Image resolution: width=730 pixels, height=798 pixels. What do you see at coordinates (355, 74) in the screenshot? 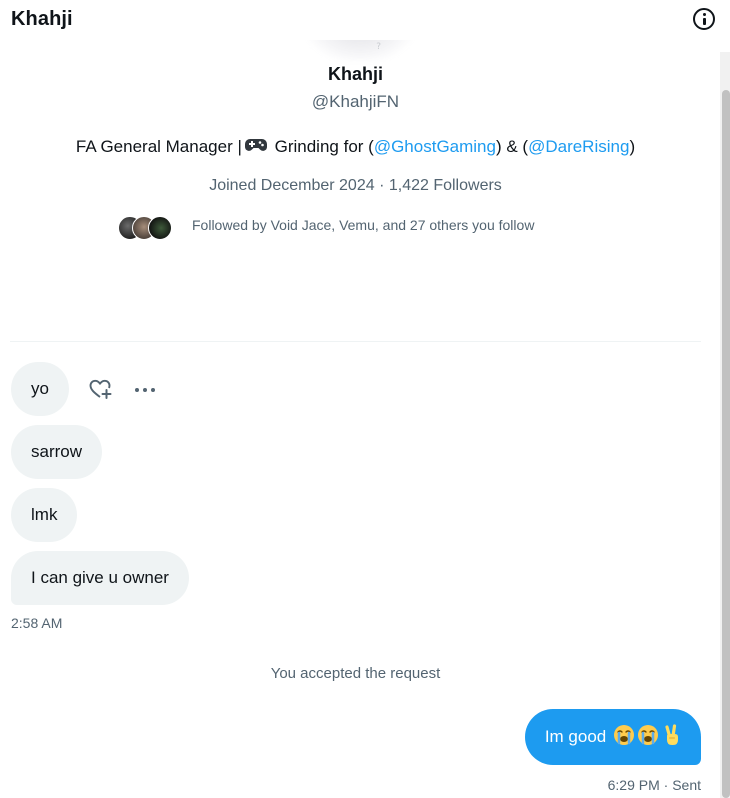
I see `profile-name: Khahji` at bounding box center [355, 74].